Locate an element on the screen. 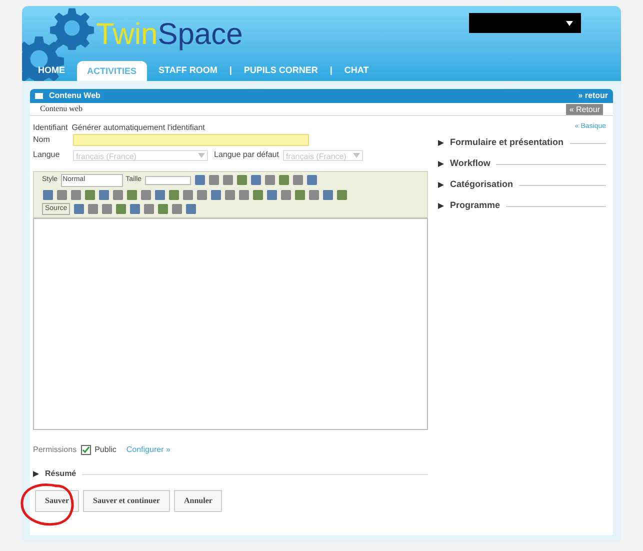 The image size is (643, 551). form-button: Sauver is located at coordinates (57, 501).